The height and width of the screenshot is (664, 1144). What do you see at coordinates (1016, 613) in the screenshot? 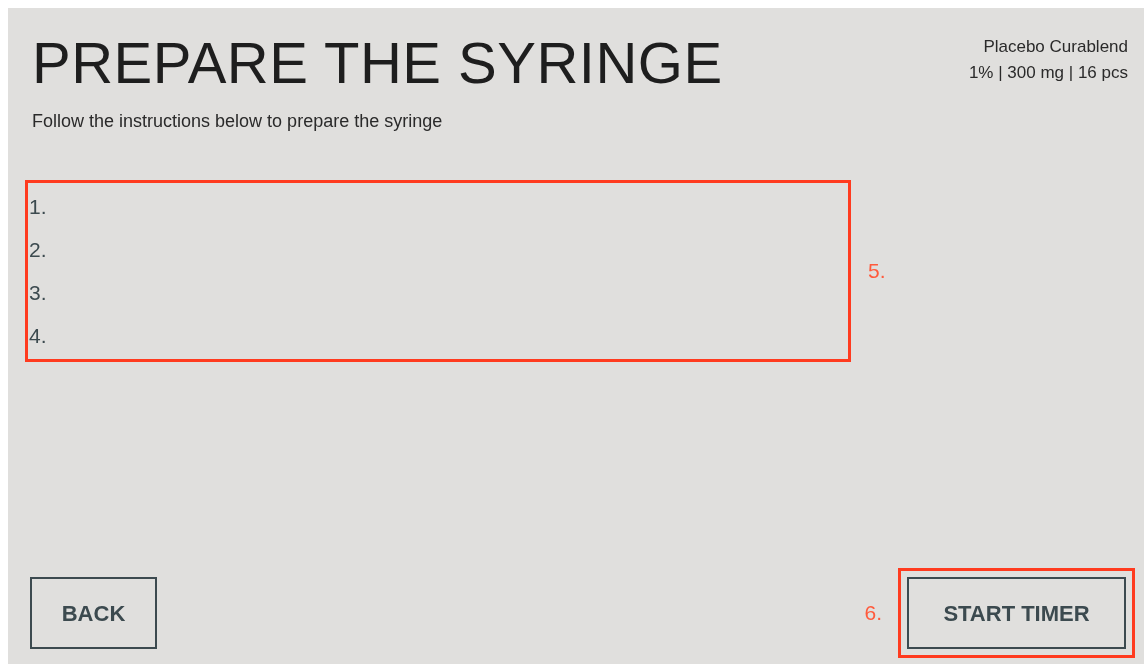
I see `start-timer-button: START TIMER` at bounding box center [1016, 613].